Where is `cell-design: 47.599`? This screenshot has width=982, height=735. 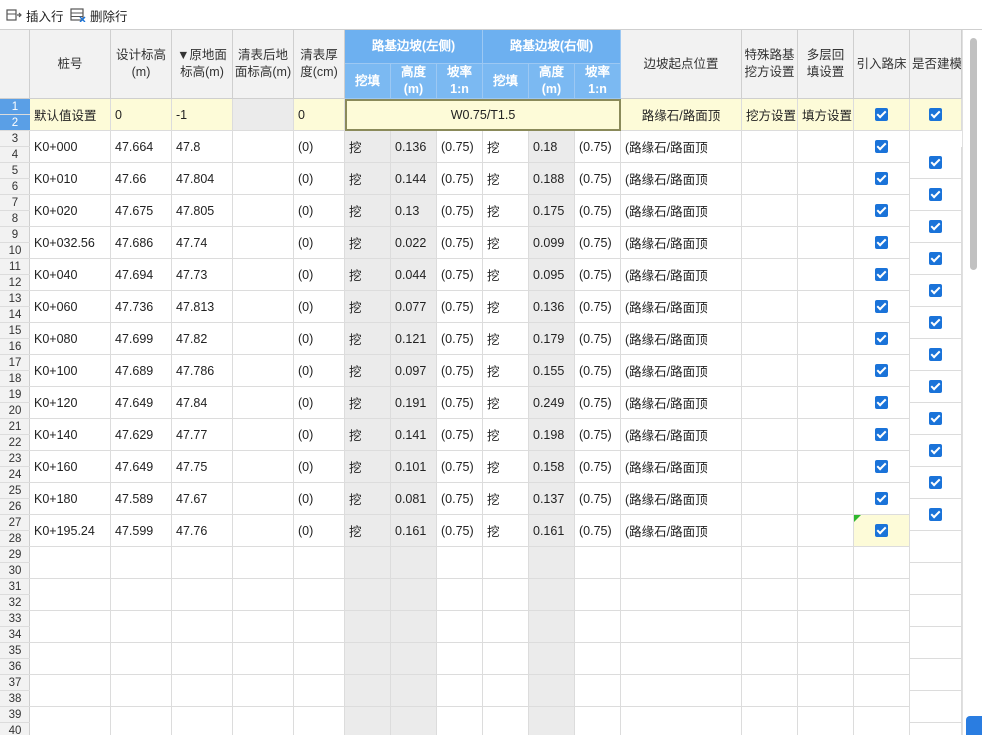
cell-design: 47.599 is located at coordinates (141, 531).